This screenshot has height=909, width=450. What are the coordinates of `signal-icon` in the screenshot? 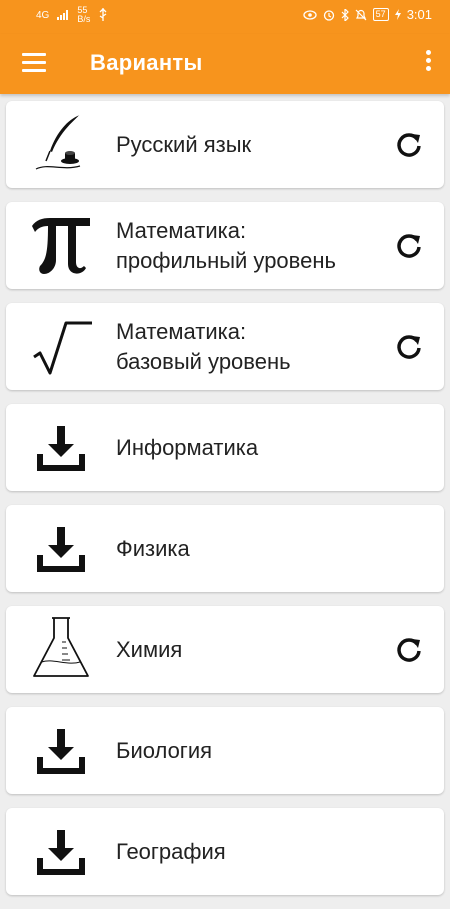 It's located at (63, 15).